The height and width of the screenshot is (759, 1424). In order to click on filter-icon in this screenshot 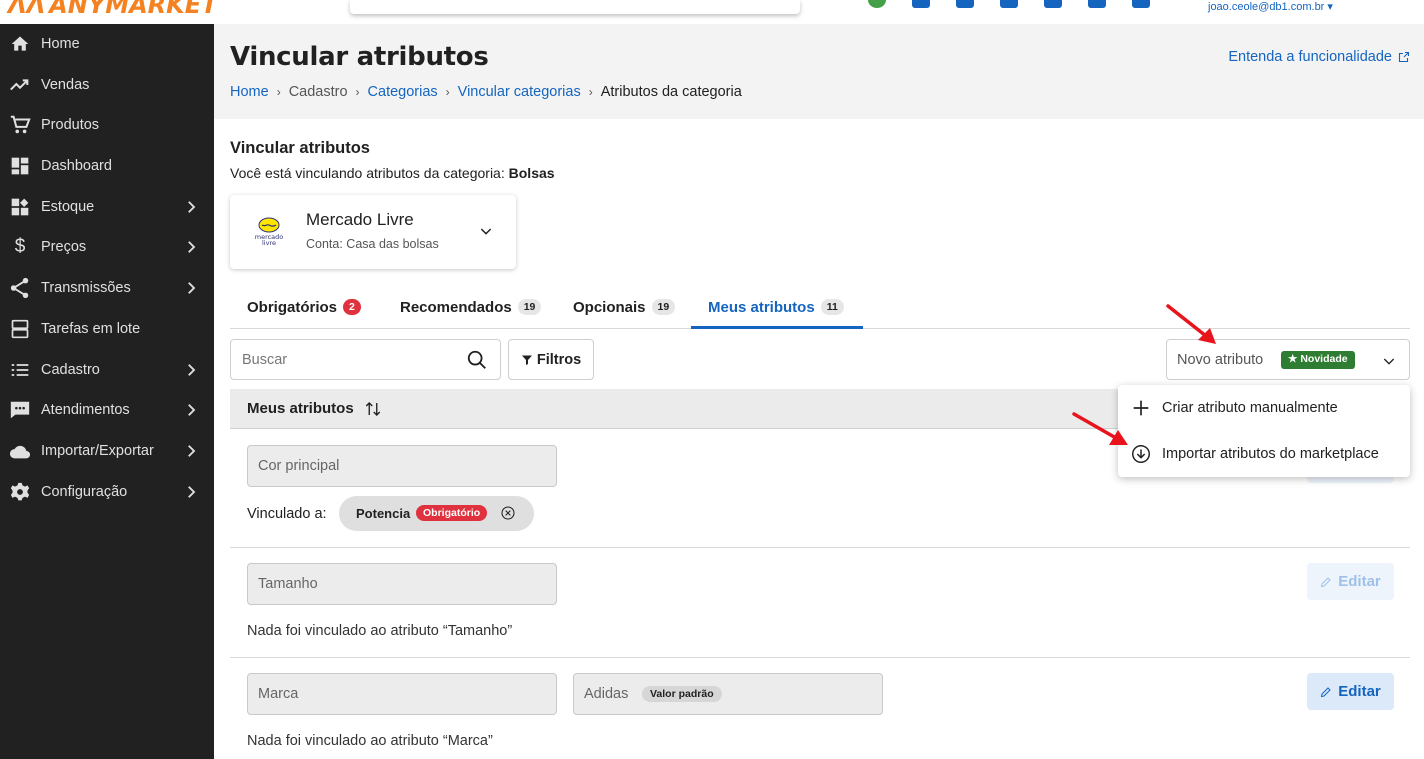, I will do `click(526, 360)`.